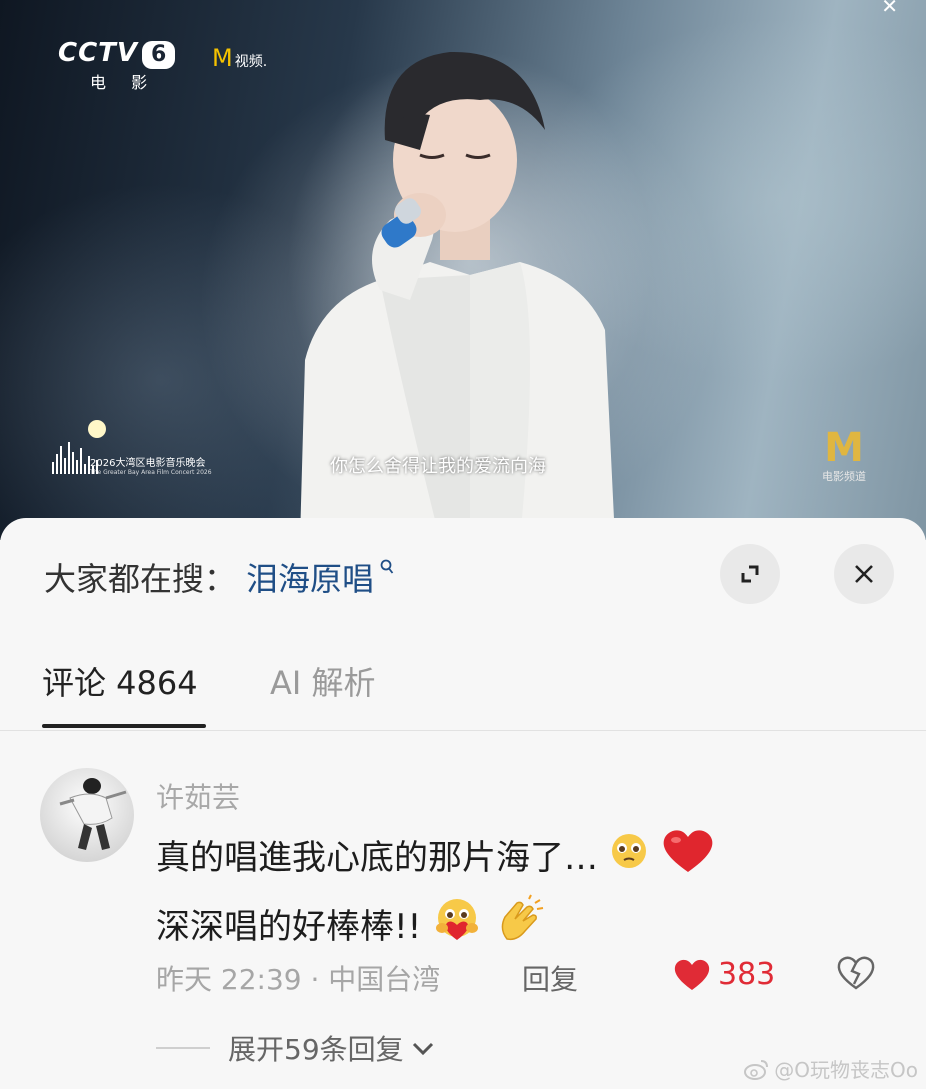  I want to click on dislike-button, so click(856, 975).